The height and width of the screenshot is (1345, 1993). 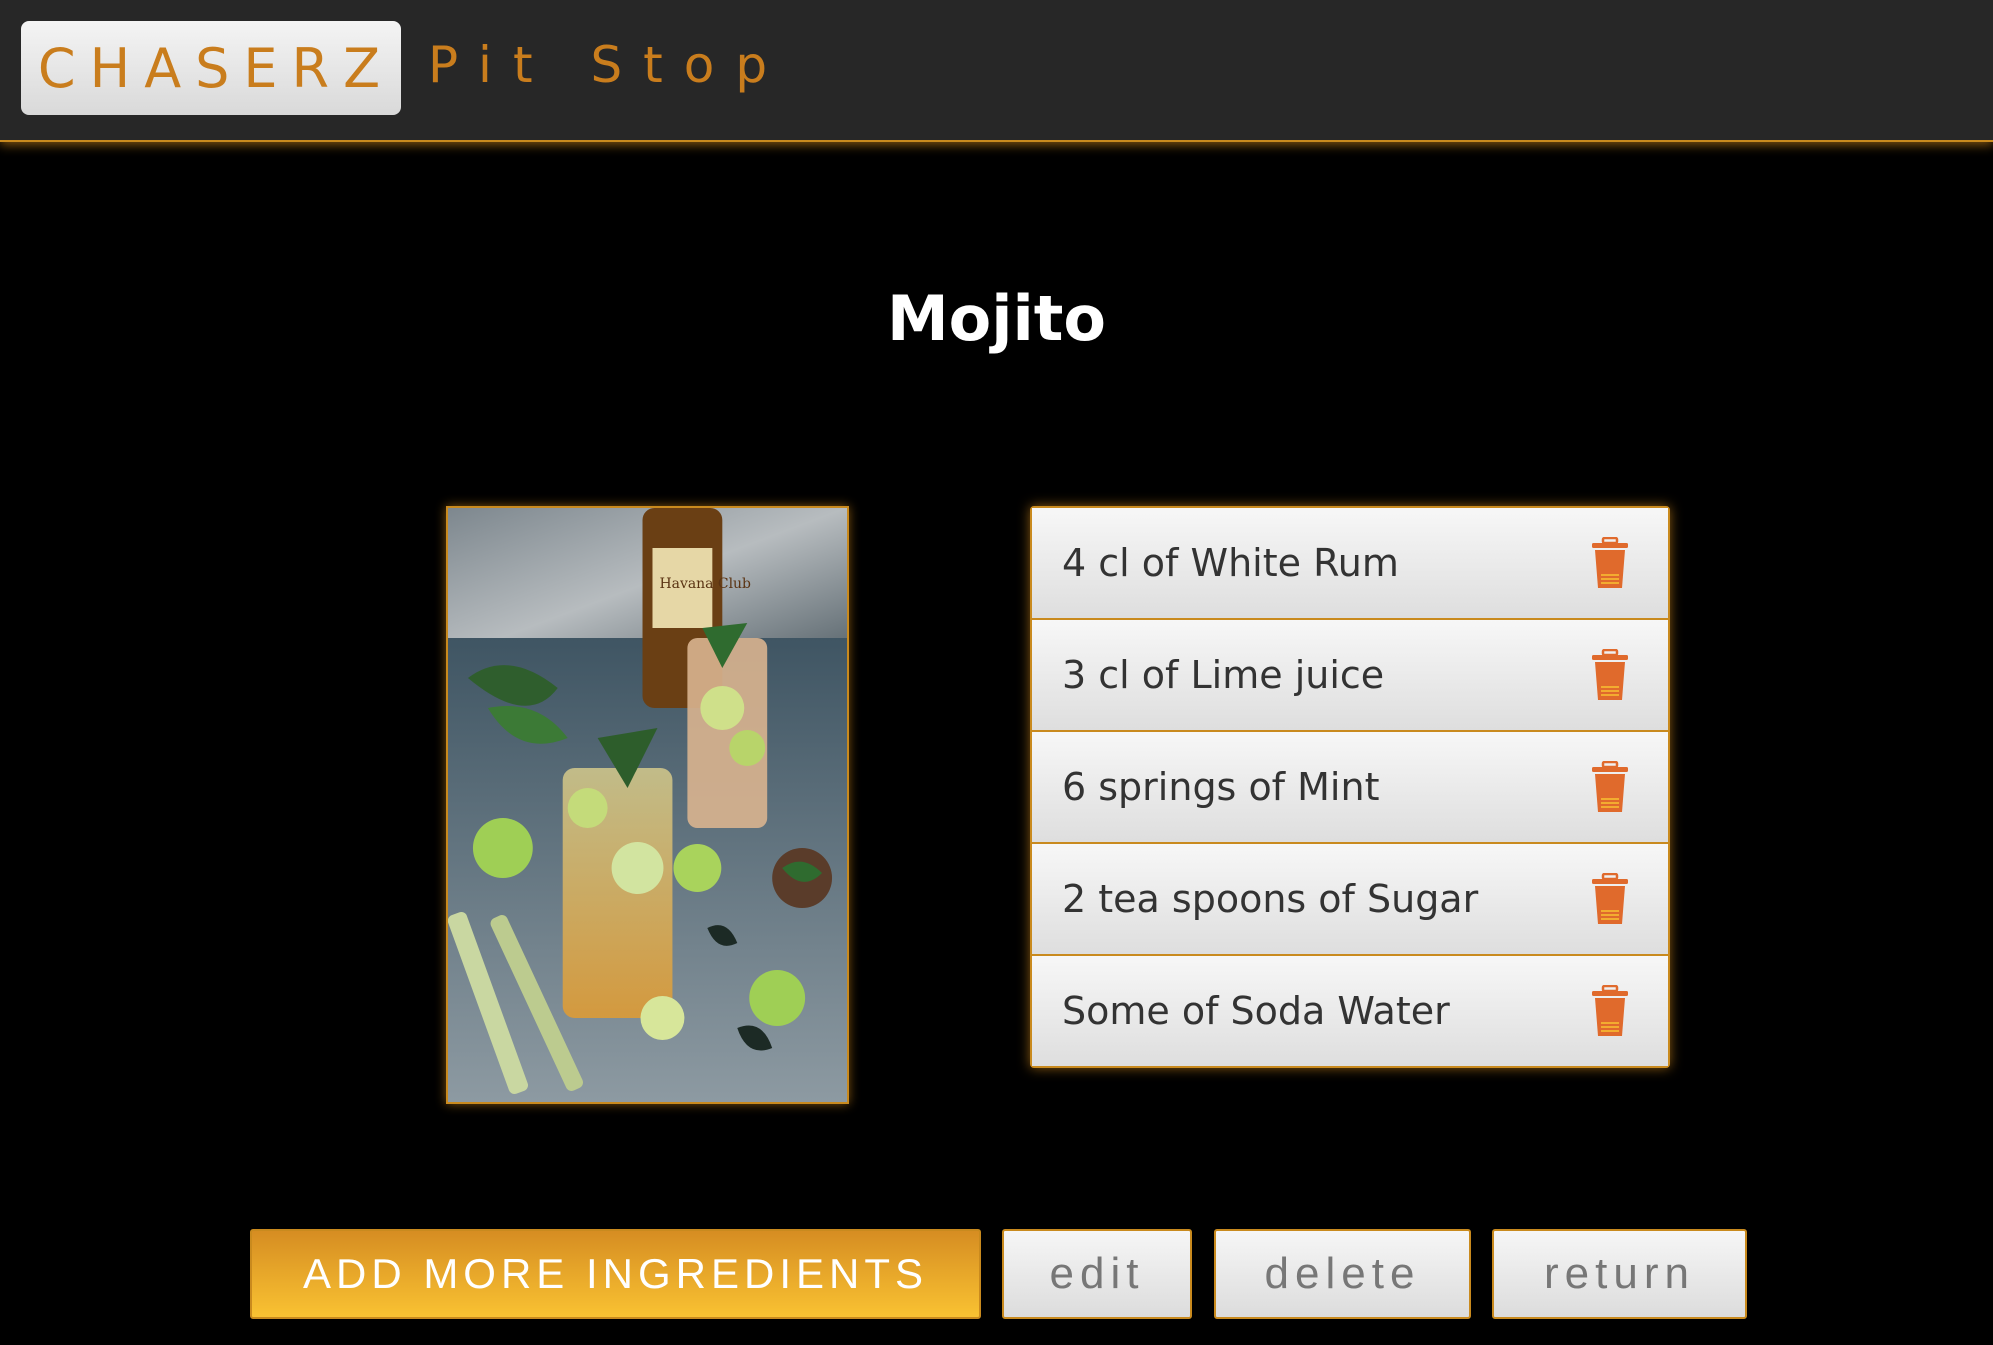 I want to click on ingredient-label: Some of Soda Water, so click(x=1256, y=1011).